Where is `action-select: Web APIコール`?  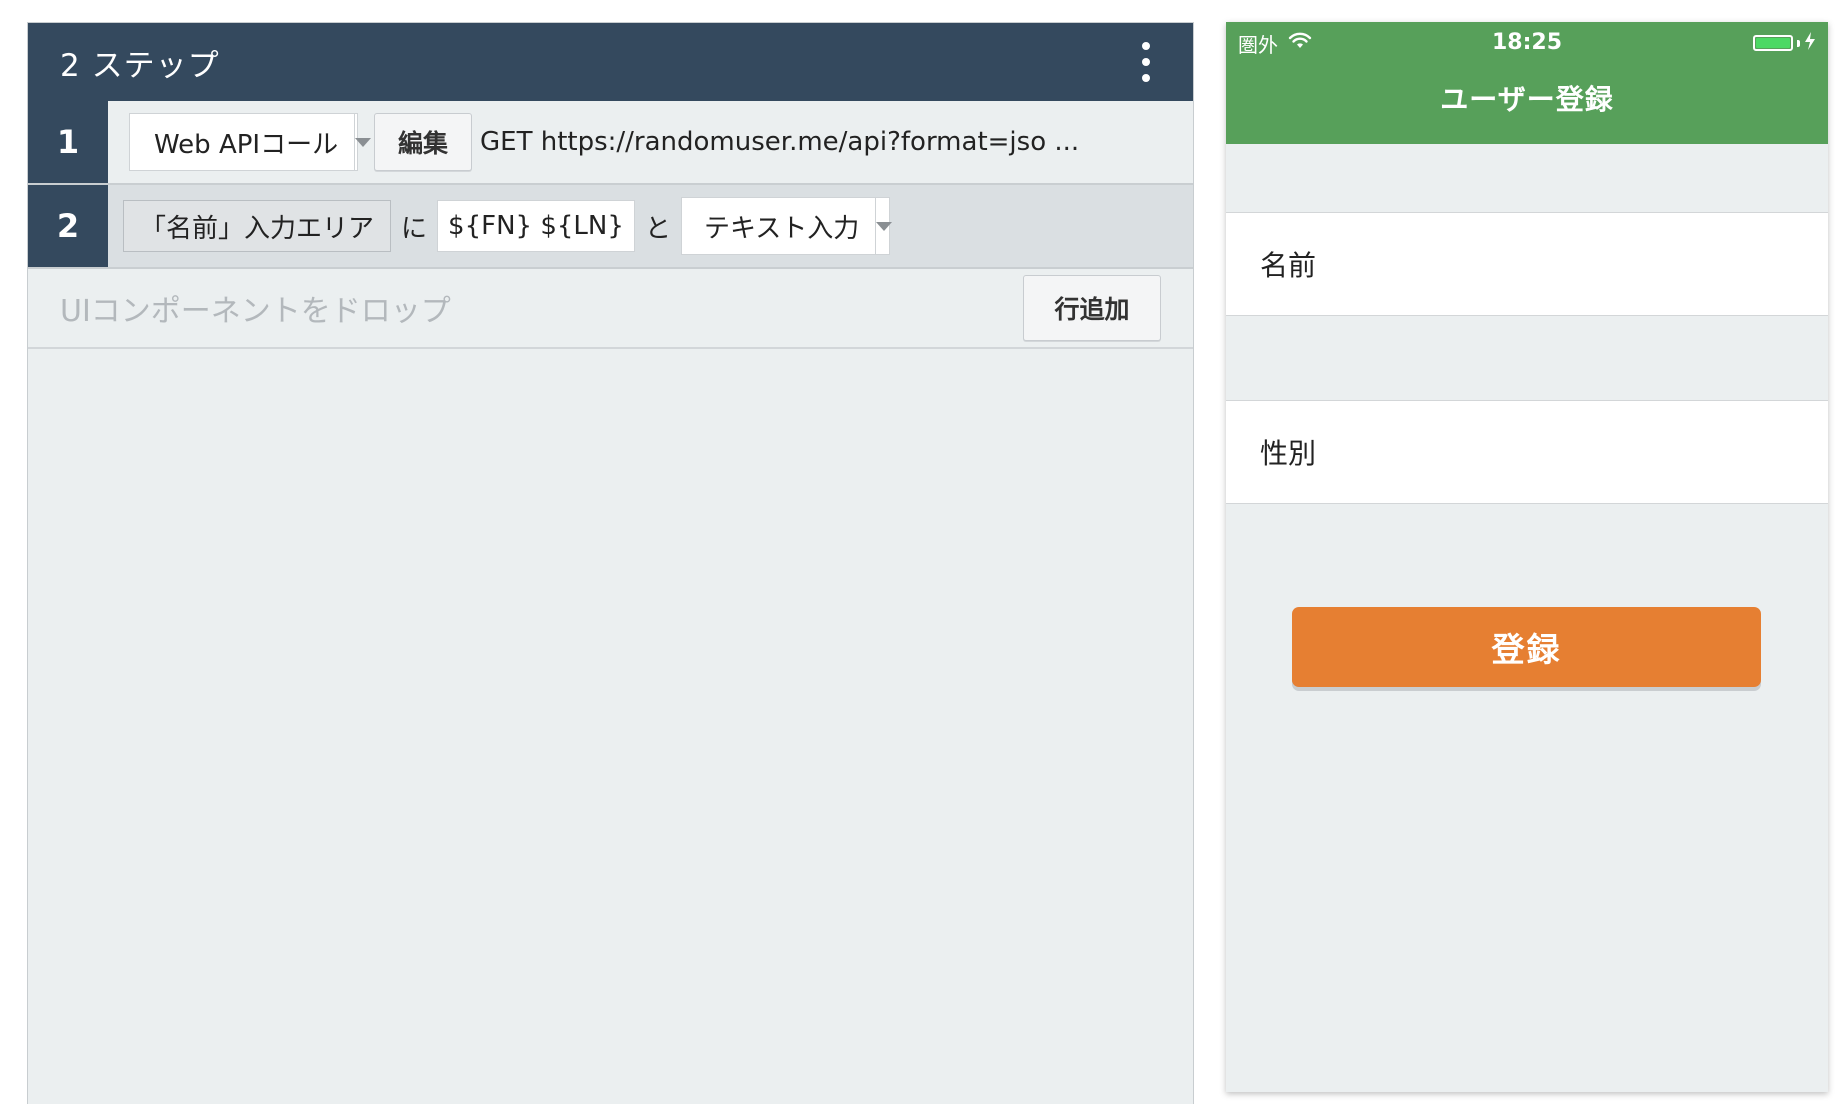 action-select: Web APIコール is located at coordinates (250, 142).